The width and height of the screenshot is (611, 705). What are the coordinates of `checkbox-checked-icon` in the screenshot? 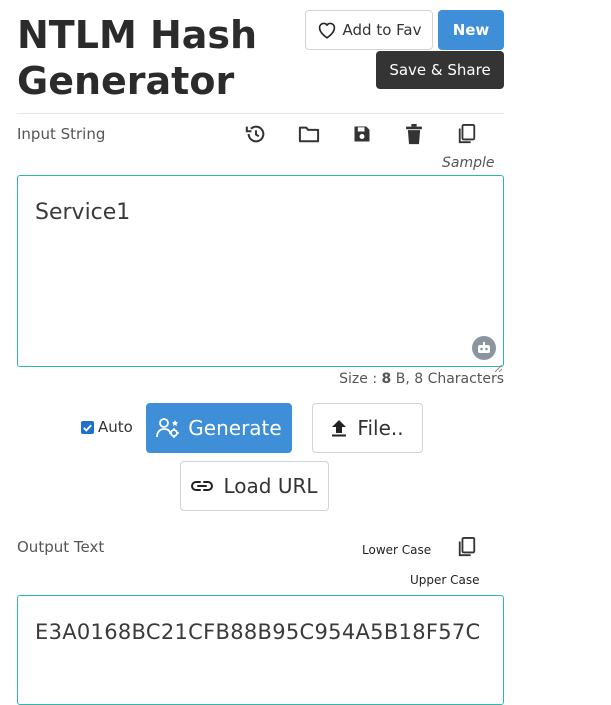 It's located at (87, 427).